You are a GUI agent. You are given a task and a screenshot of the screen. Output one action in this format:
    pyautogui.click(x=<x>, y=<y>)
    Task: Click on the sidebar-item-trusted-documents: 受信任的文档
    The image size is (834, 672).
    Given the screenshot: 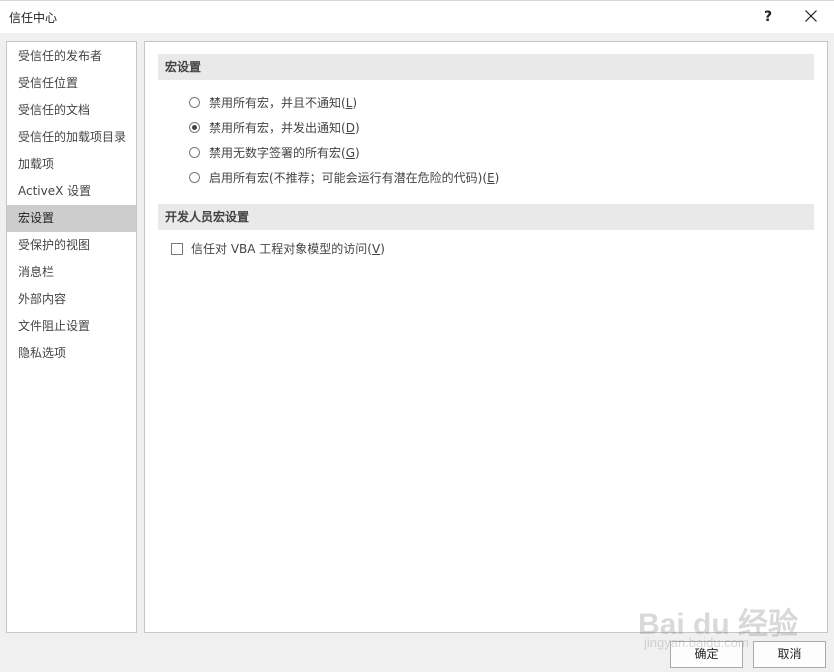 What is the action you would take?
    pyautogui.click(x=71, y=110)
    